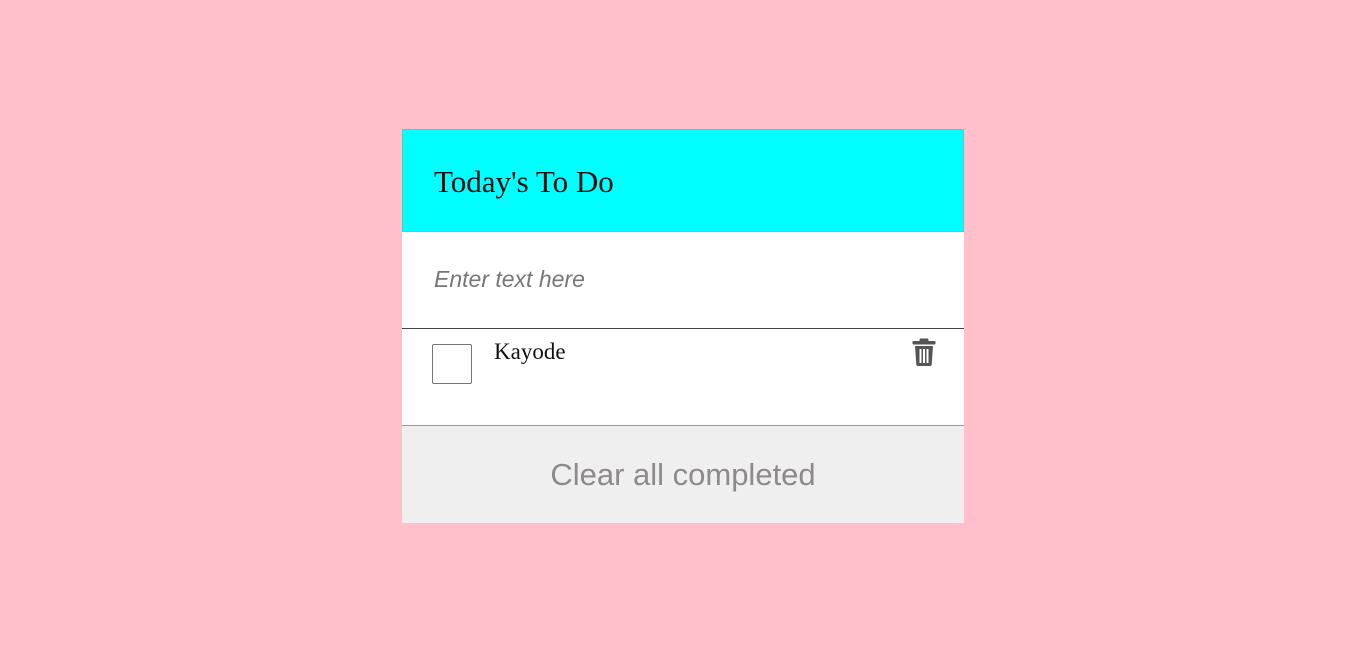 The height and width of the screenshot is (647, 1358). I want to click on task-item: Kayode, so click(683, 377).